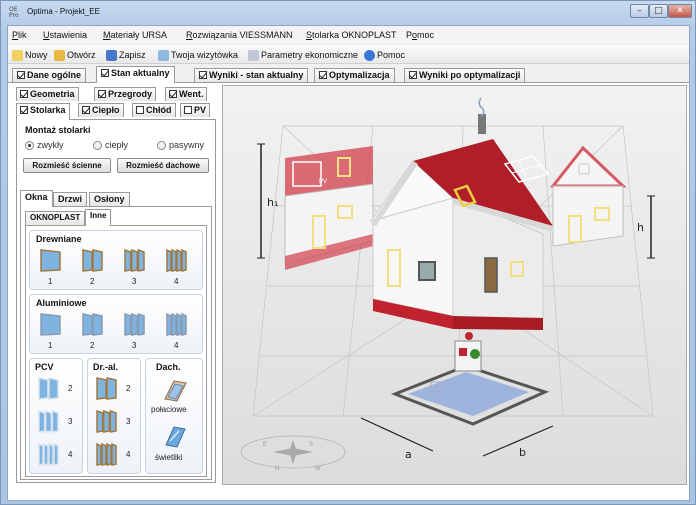  What do you see at coordinates (51, 260) in the screenshot?
I see `drewniane-window-1-icon` at bounding box center [51, 260].